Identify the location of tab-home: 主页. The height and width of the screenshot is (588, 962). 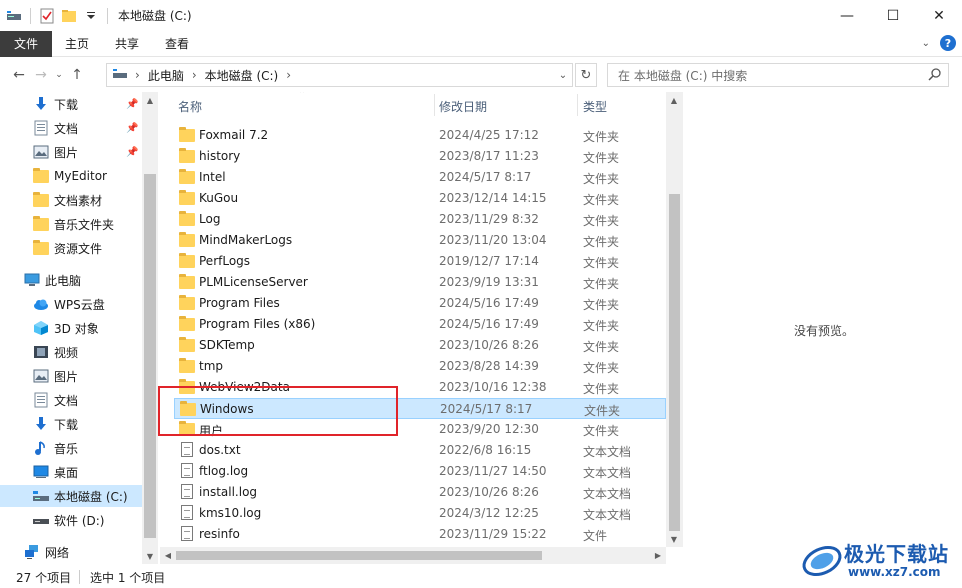
(77, 44).